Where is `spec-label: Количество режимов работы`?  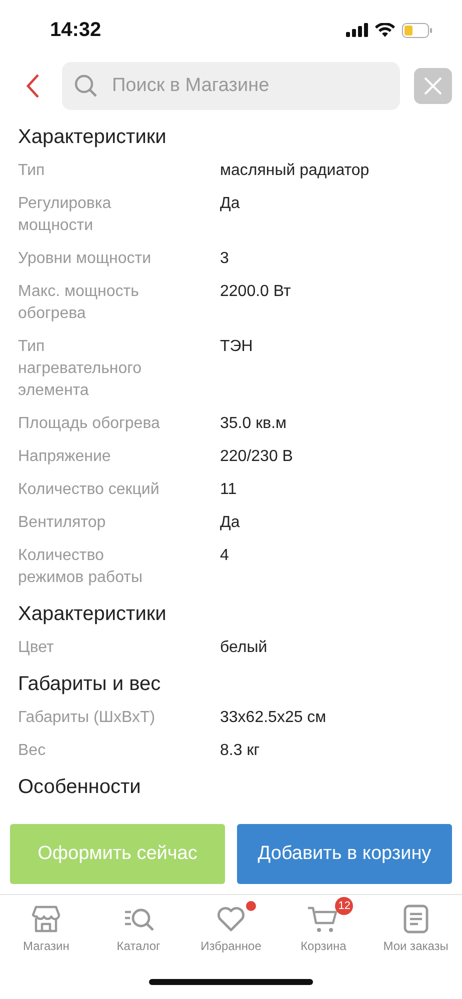
spec-label: Количество режимов работы is located at coordinates (81, 567).